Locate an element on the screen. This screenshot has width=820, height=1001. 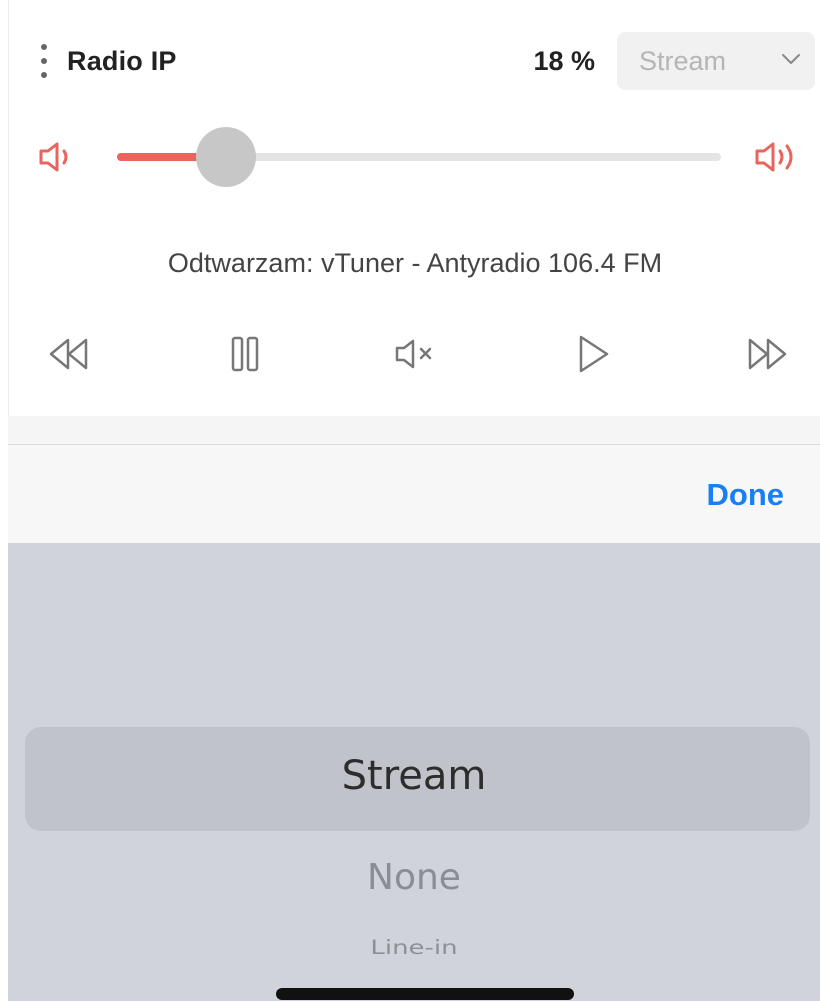
more-menu-icon is located at coordinates (44, 61).